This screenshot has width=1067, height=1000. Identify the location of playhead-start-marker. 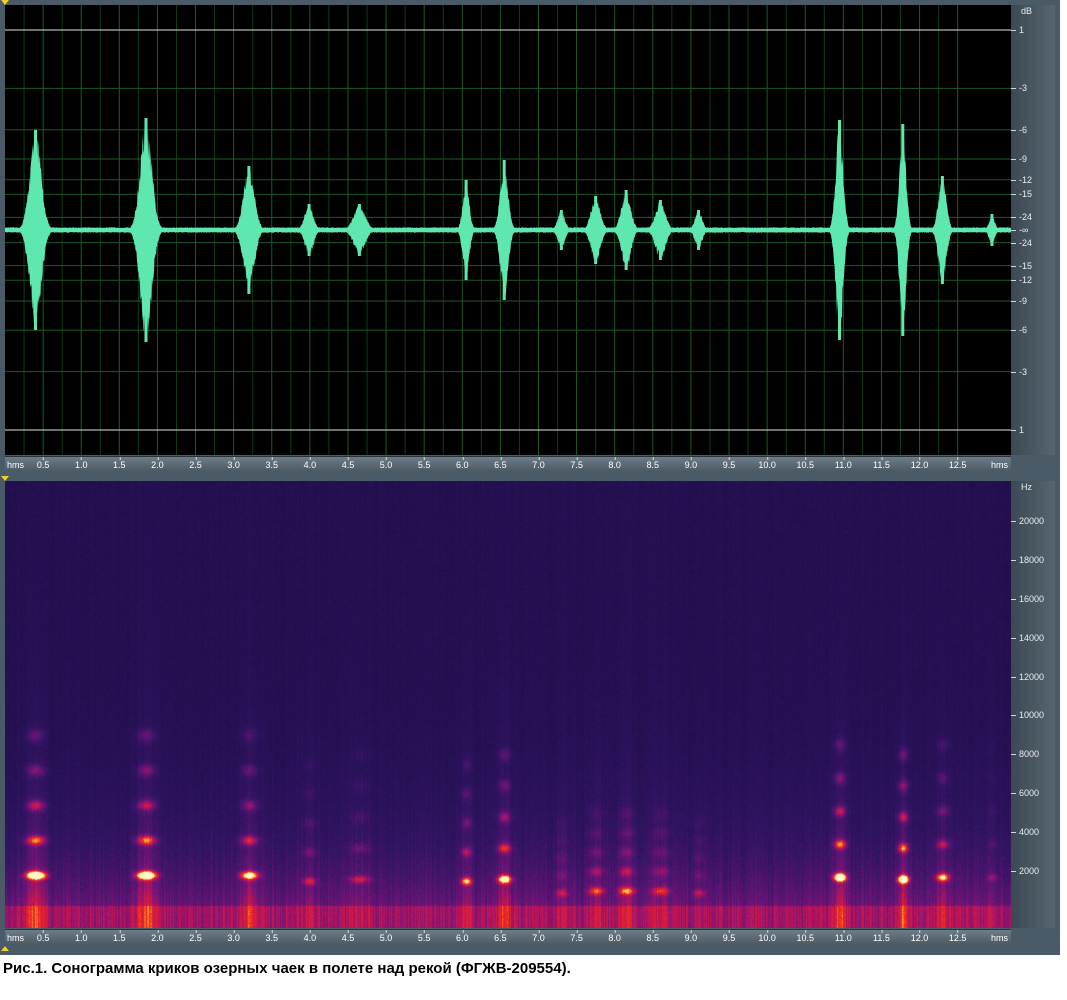
(5, 2).